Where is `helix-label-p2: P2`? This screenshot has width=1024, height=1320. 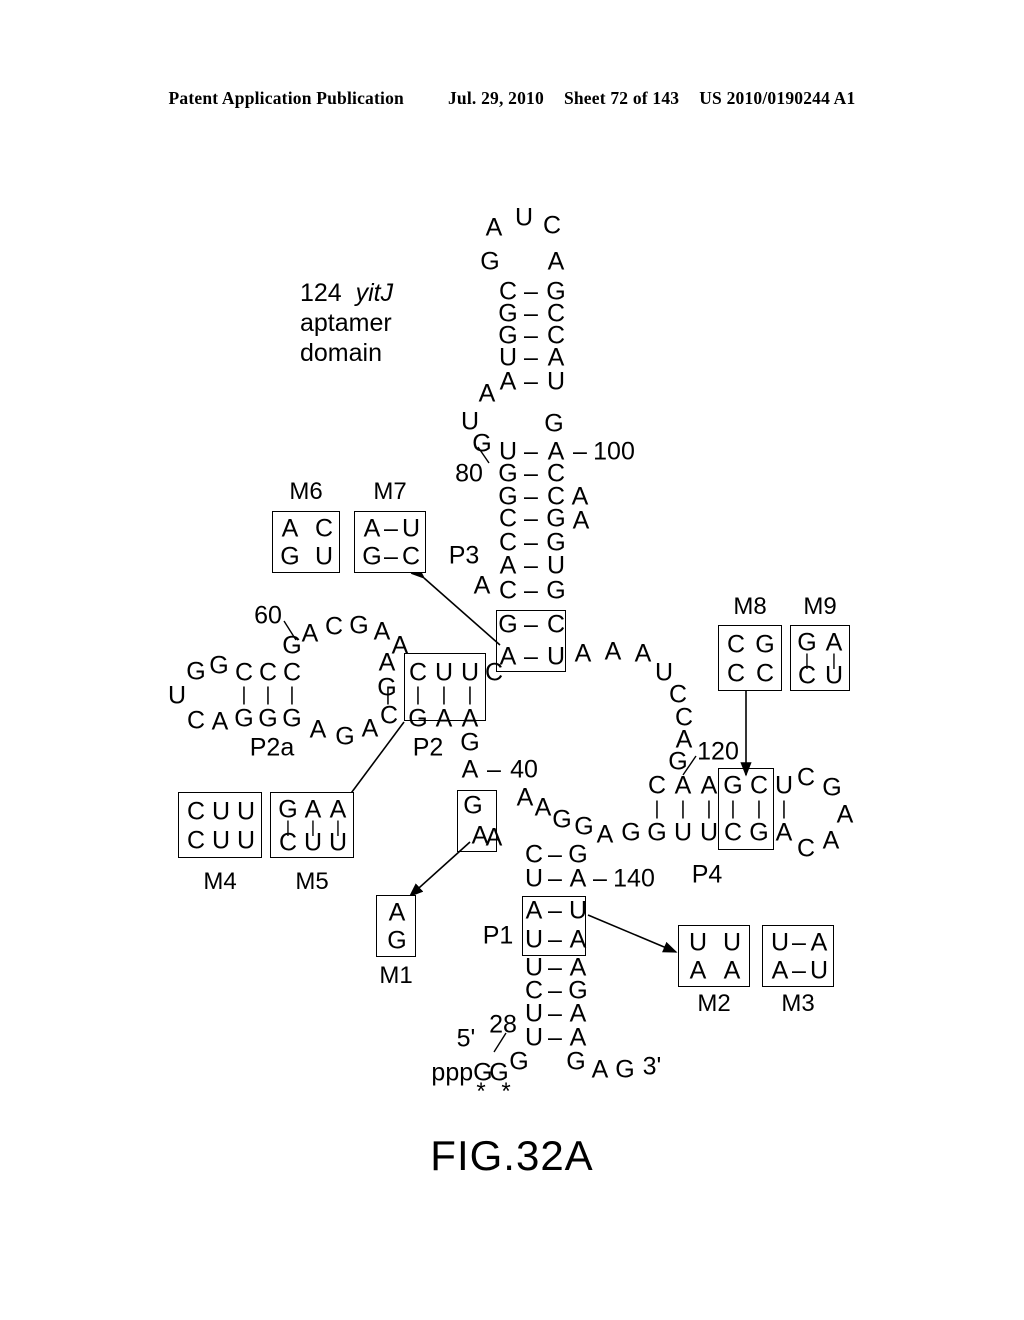 helix-label-p2: P2 is located at coordinates (428, 747).